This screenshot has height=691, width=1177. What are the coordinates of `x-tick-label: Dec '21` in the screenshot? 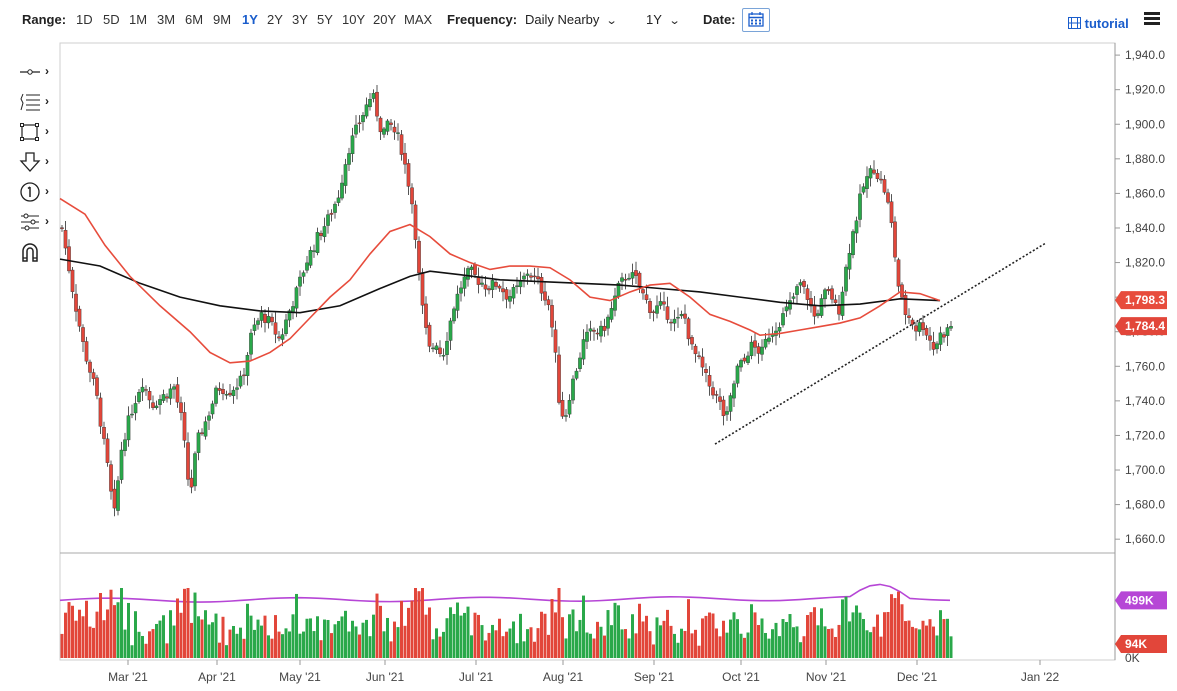 It's located at (917, 677).